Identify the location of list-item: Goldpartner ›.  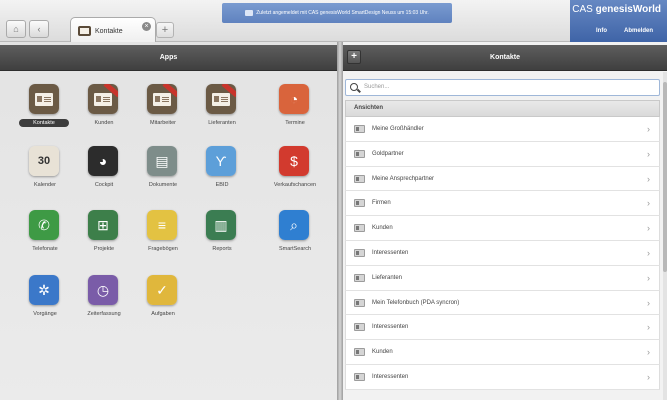
(502, 154).